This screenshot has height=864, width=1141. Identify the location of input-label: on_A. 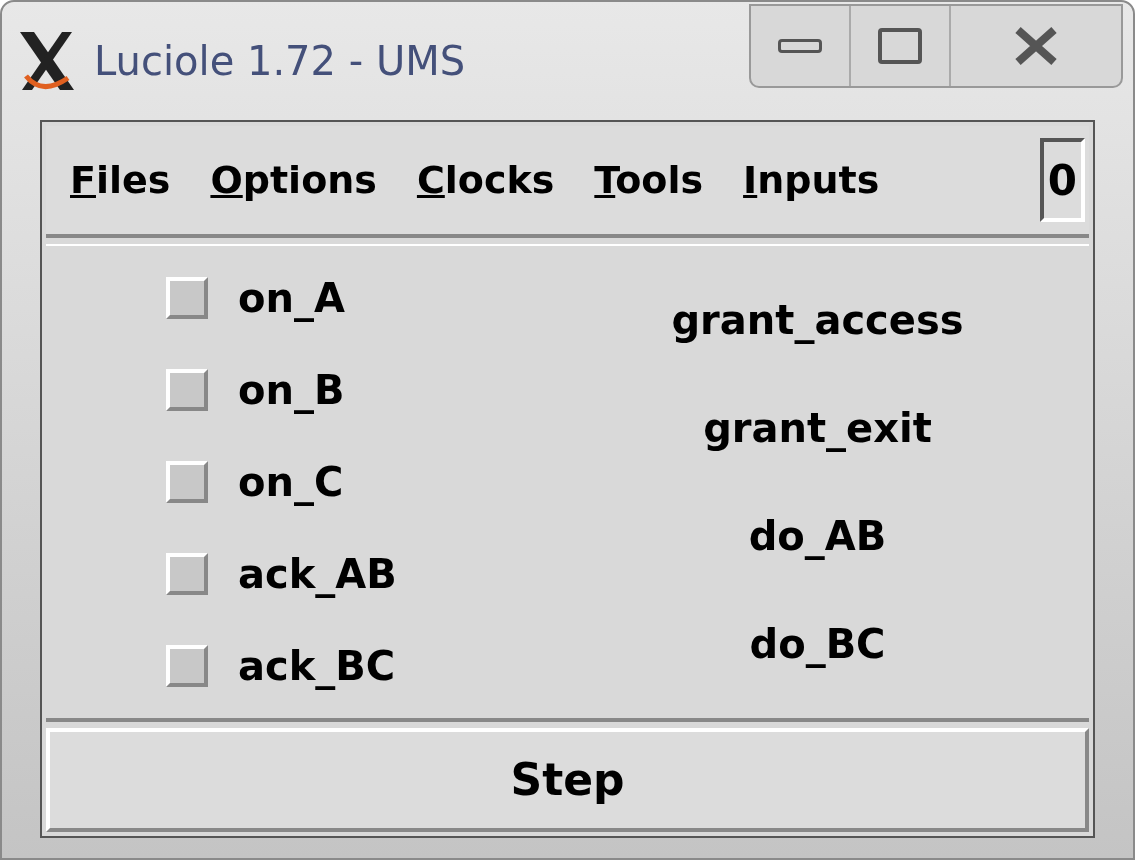
(291, 299).